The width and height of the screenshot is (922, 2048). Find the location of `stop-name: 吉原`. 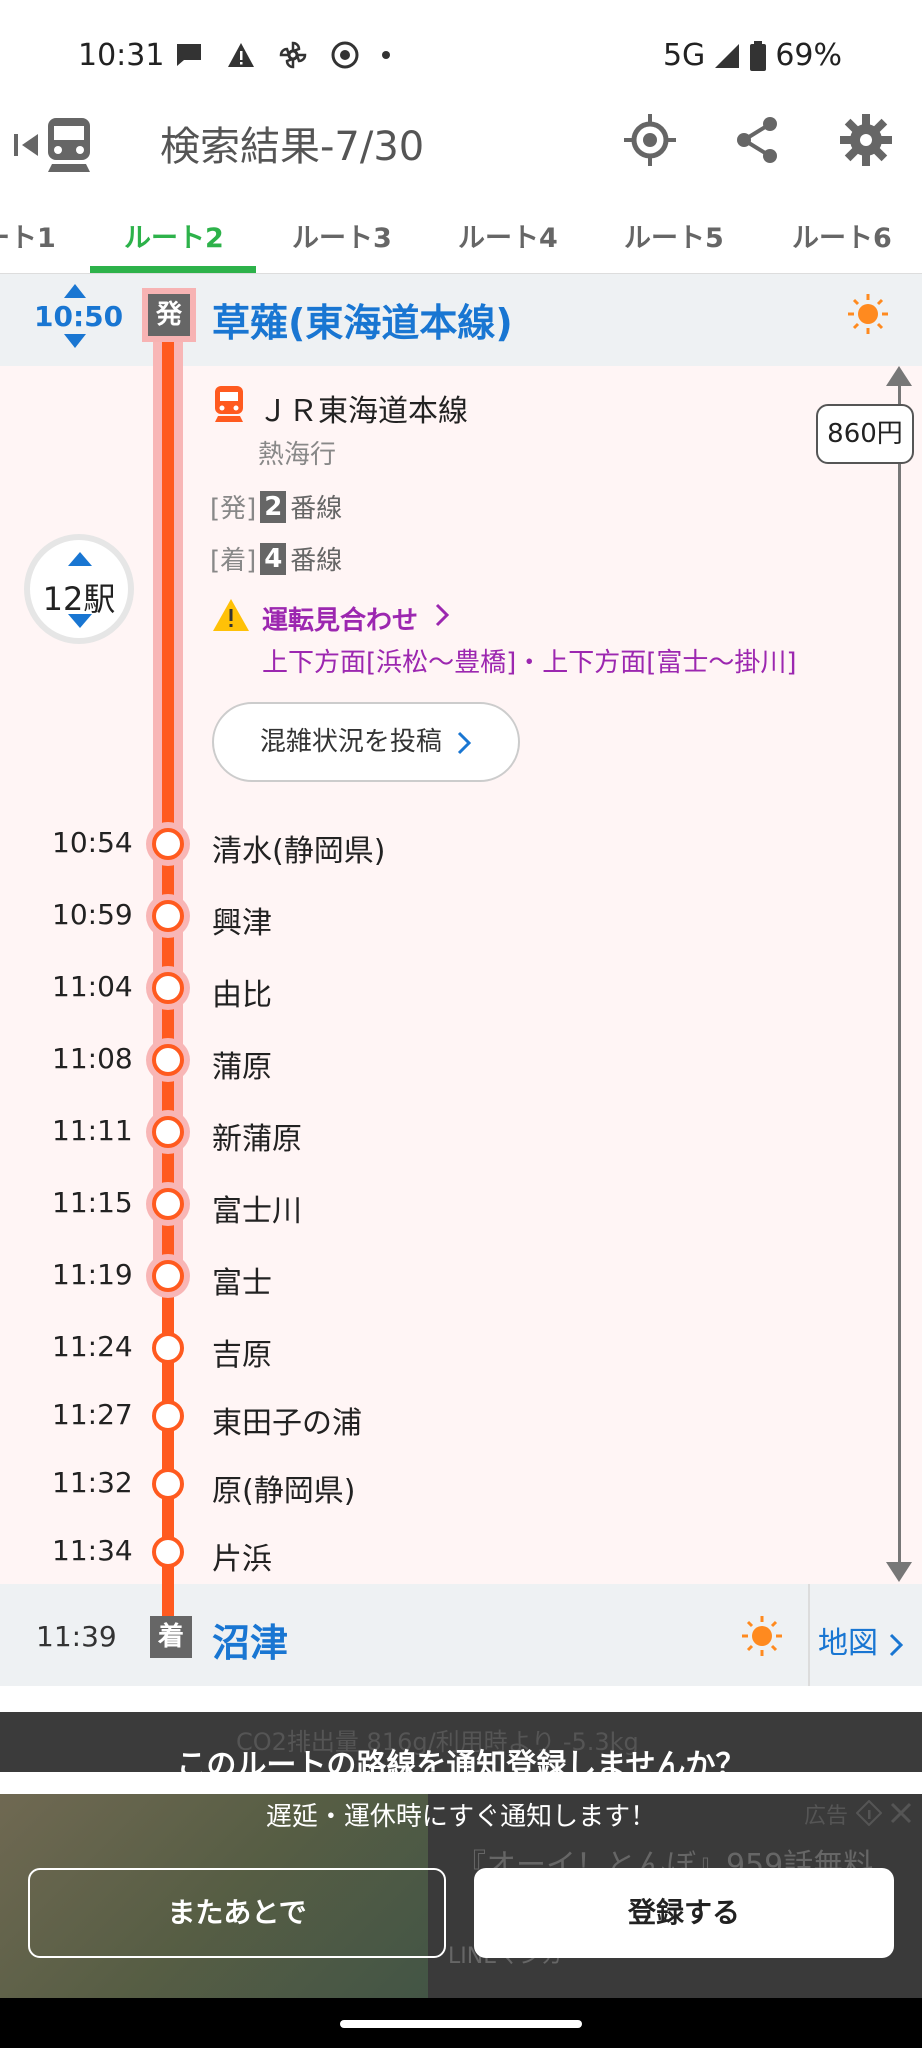

stop-name: 吉原 is located at coordinates (242, 1352).